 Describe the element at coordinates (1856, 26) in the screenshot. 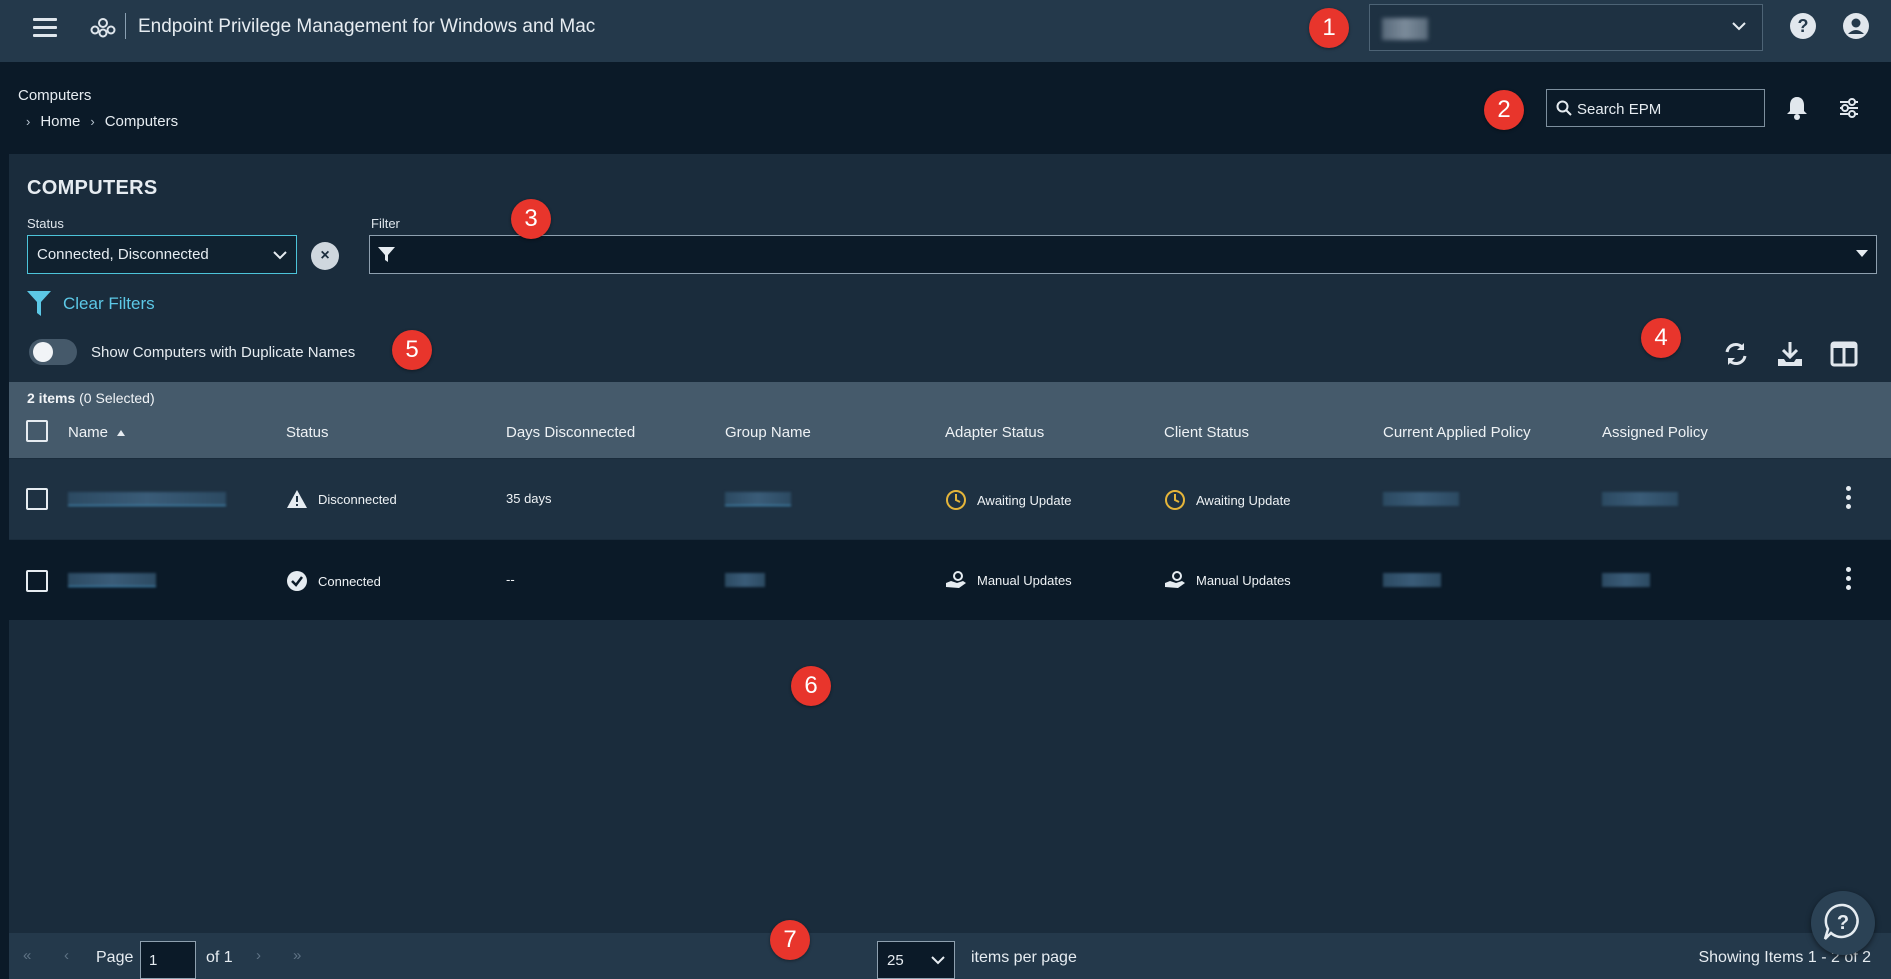

I see `user-account-icon` at that location.